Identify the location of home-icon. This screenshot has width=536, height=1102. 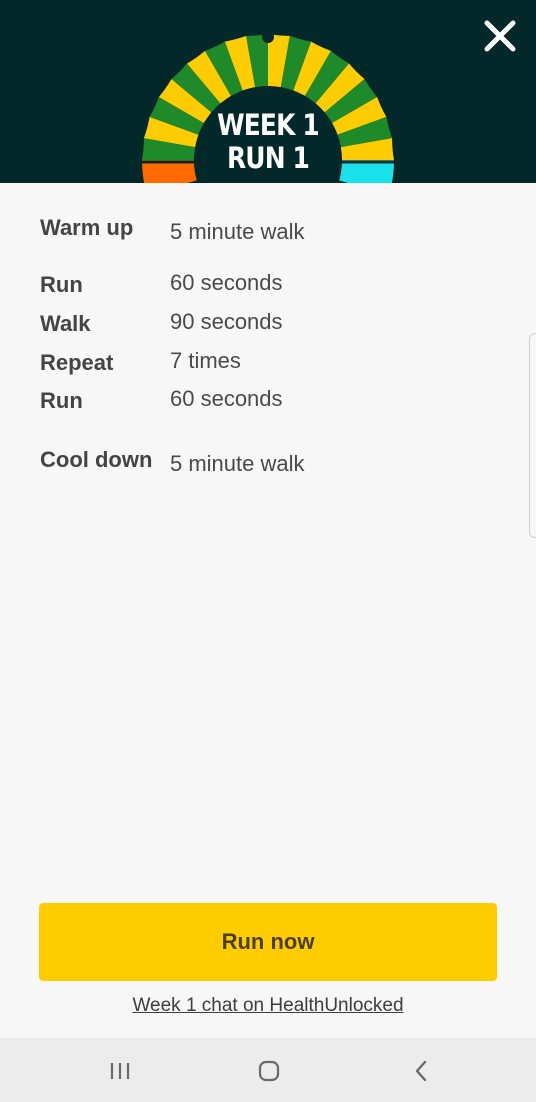
(269, 1071).